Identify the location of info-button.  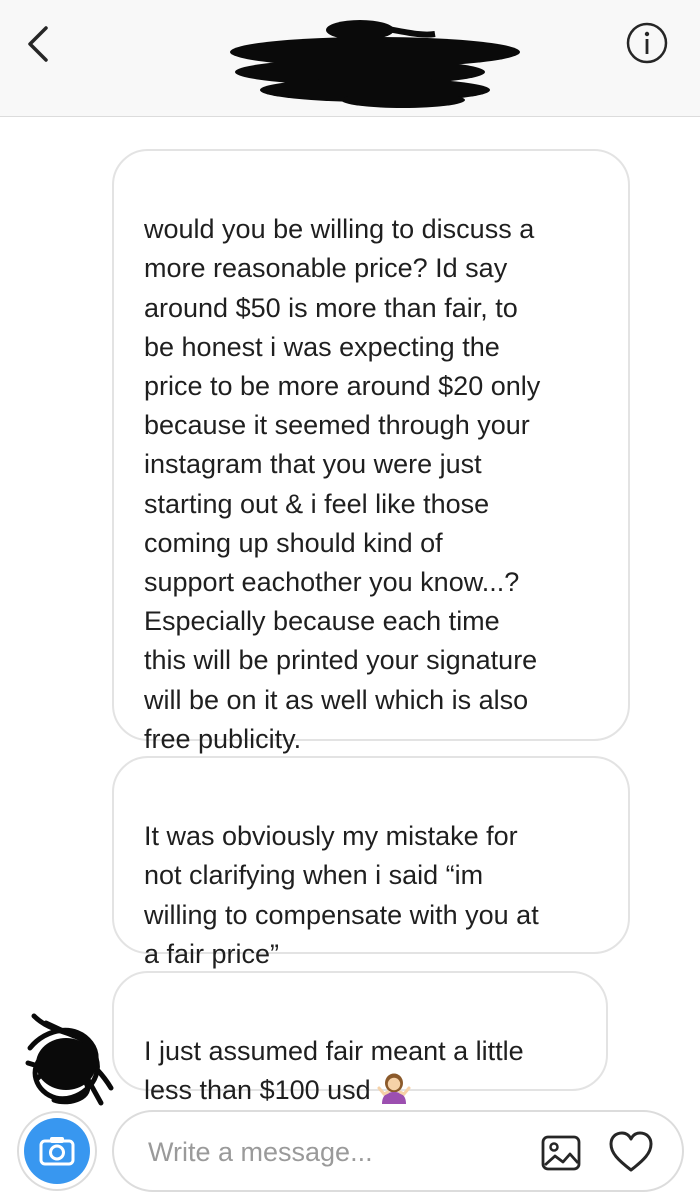
(647, 43).